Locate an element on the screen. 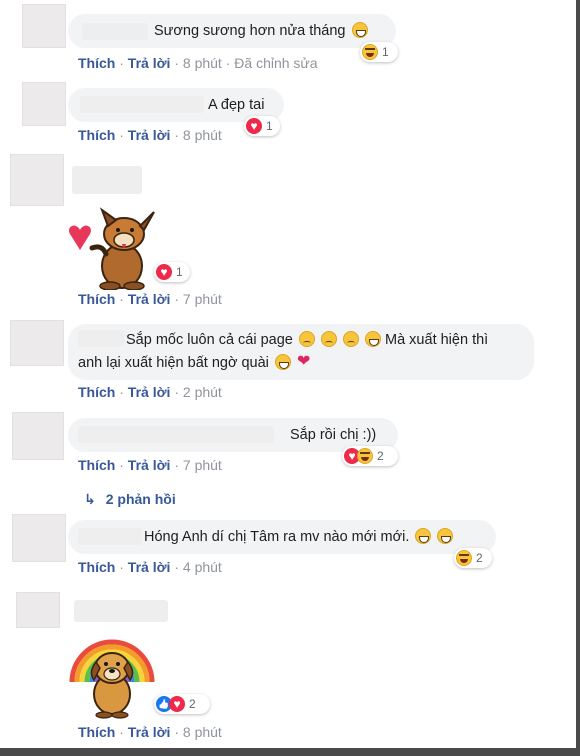  view-replies-link: ↳ 2 phản hồi is located at coordinates (130, 499).